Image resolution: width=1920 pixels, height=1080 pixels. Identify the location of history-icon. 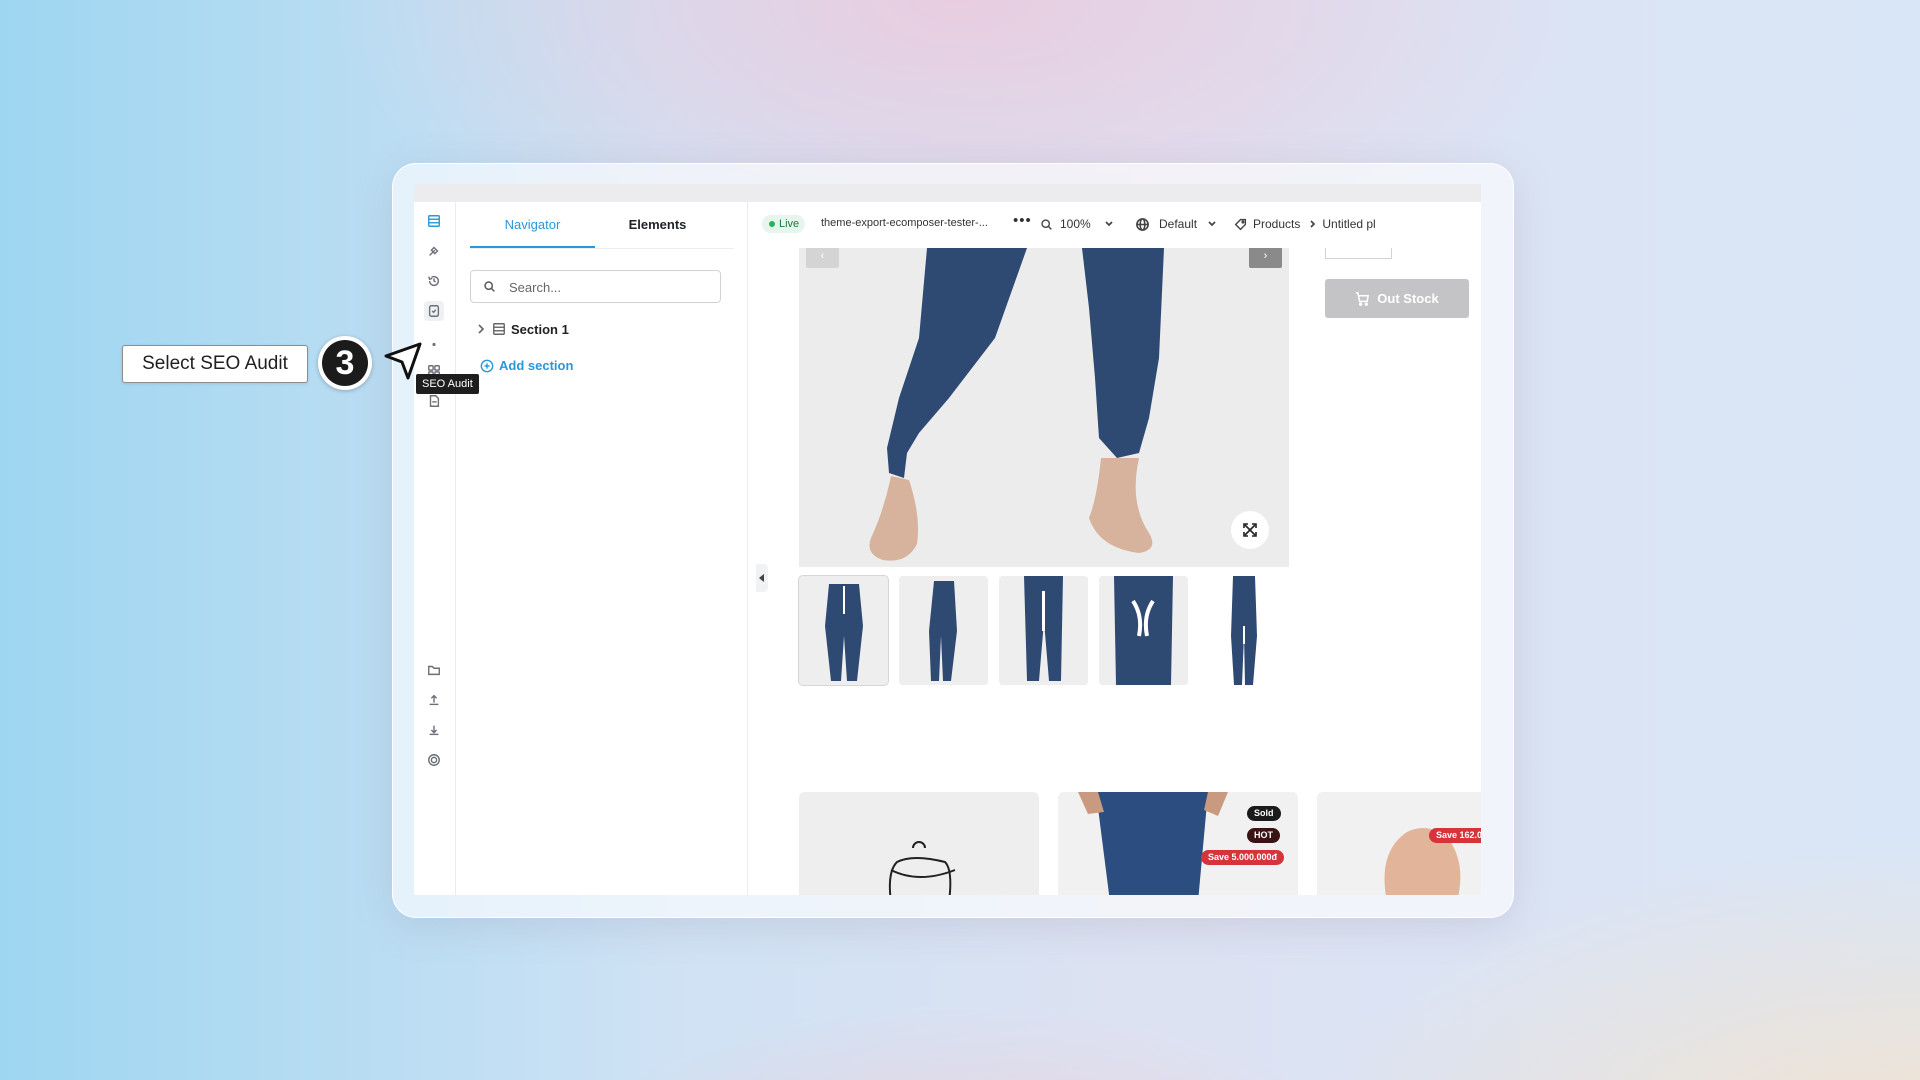
(434, 281).